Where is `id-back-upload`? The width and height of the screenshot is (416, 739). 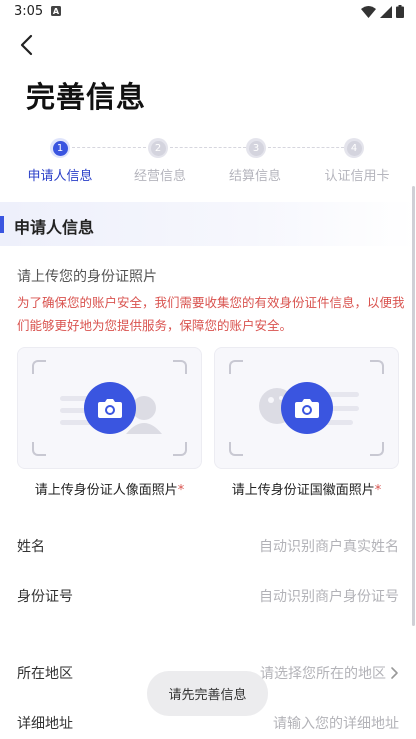 id-back-upload is located at coordinates (306, 408).